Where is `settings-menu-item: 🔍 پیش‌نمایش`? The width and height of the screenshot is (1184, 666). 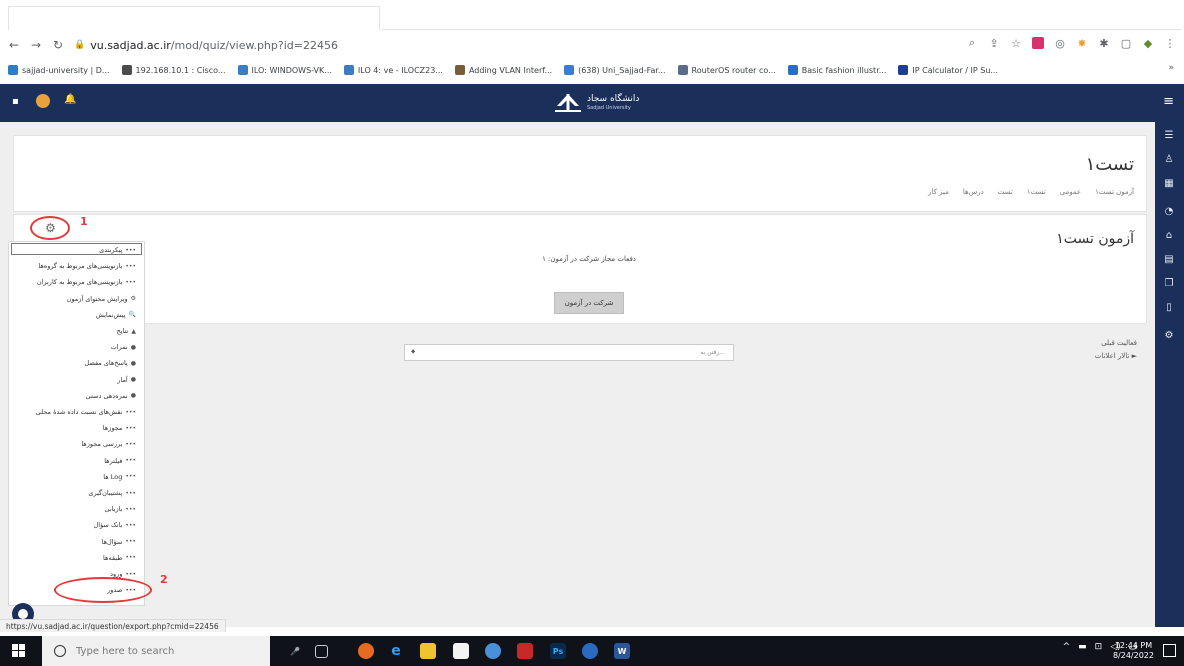 settings-menu-item: 🔍 پیش‌نمایش is located at coordinates (116, 315).